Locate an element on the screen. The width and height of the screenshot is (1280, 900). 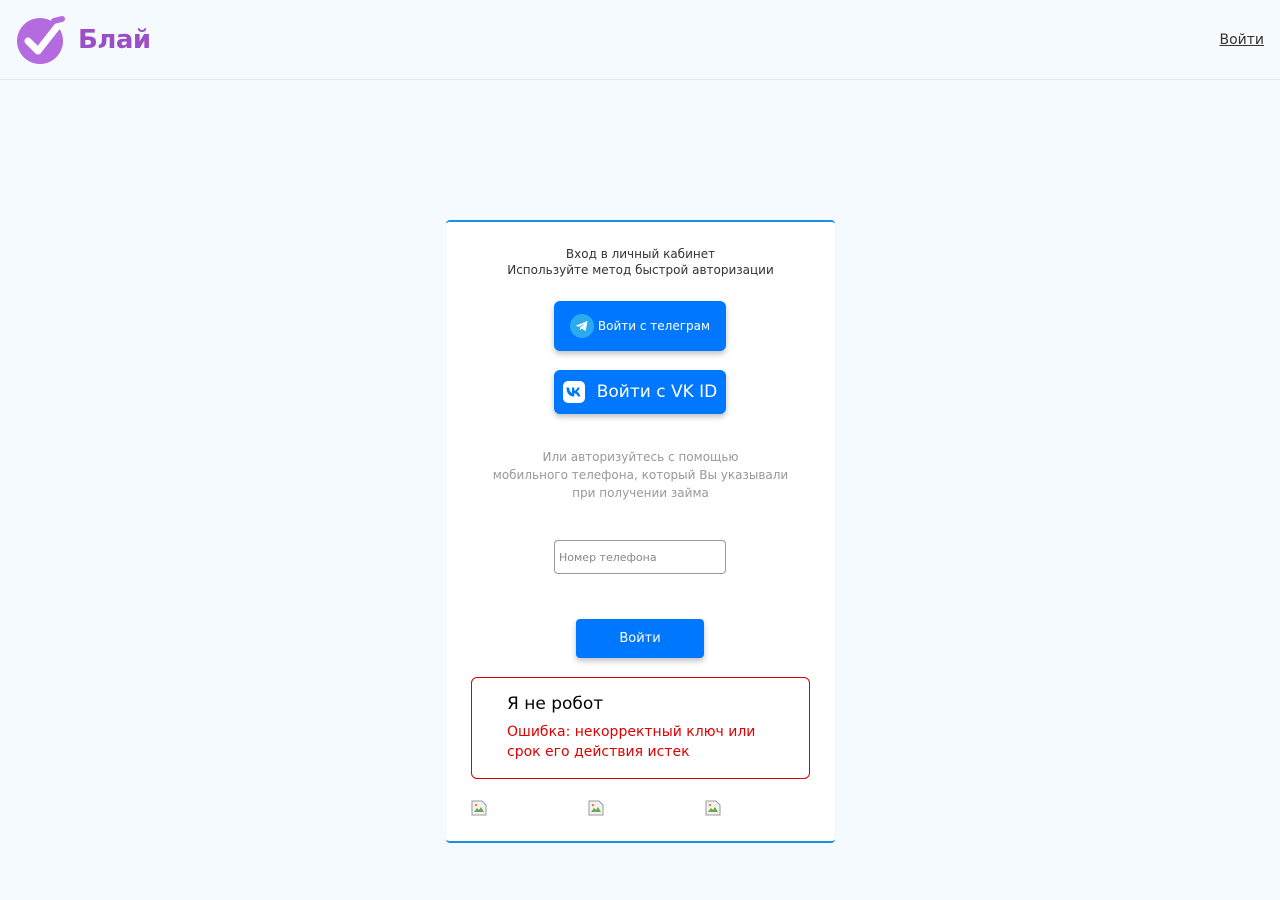
phone-input is located at coordinates (640, 557).